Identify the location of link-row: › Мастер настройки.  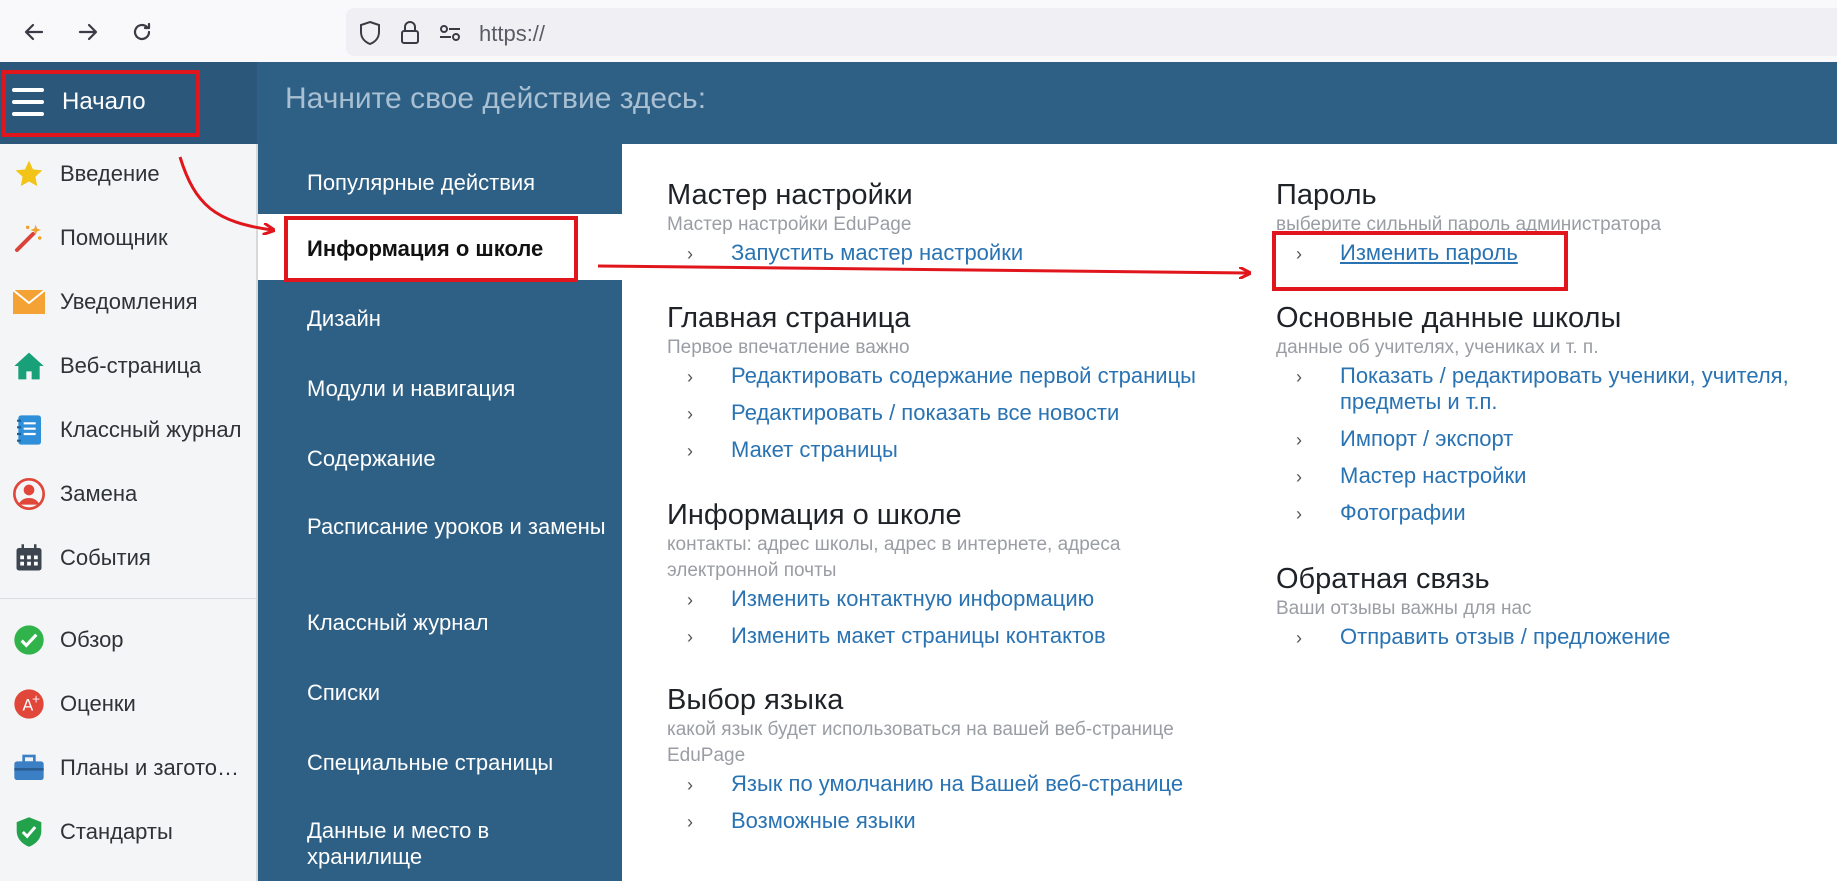
(1546, 479).